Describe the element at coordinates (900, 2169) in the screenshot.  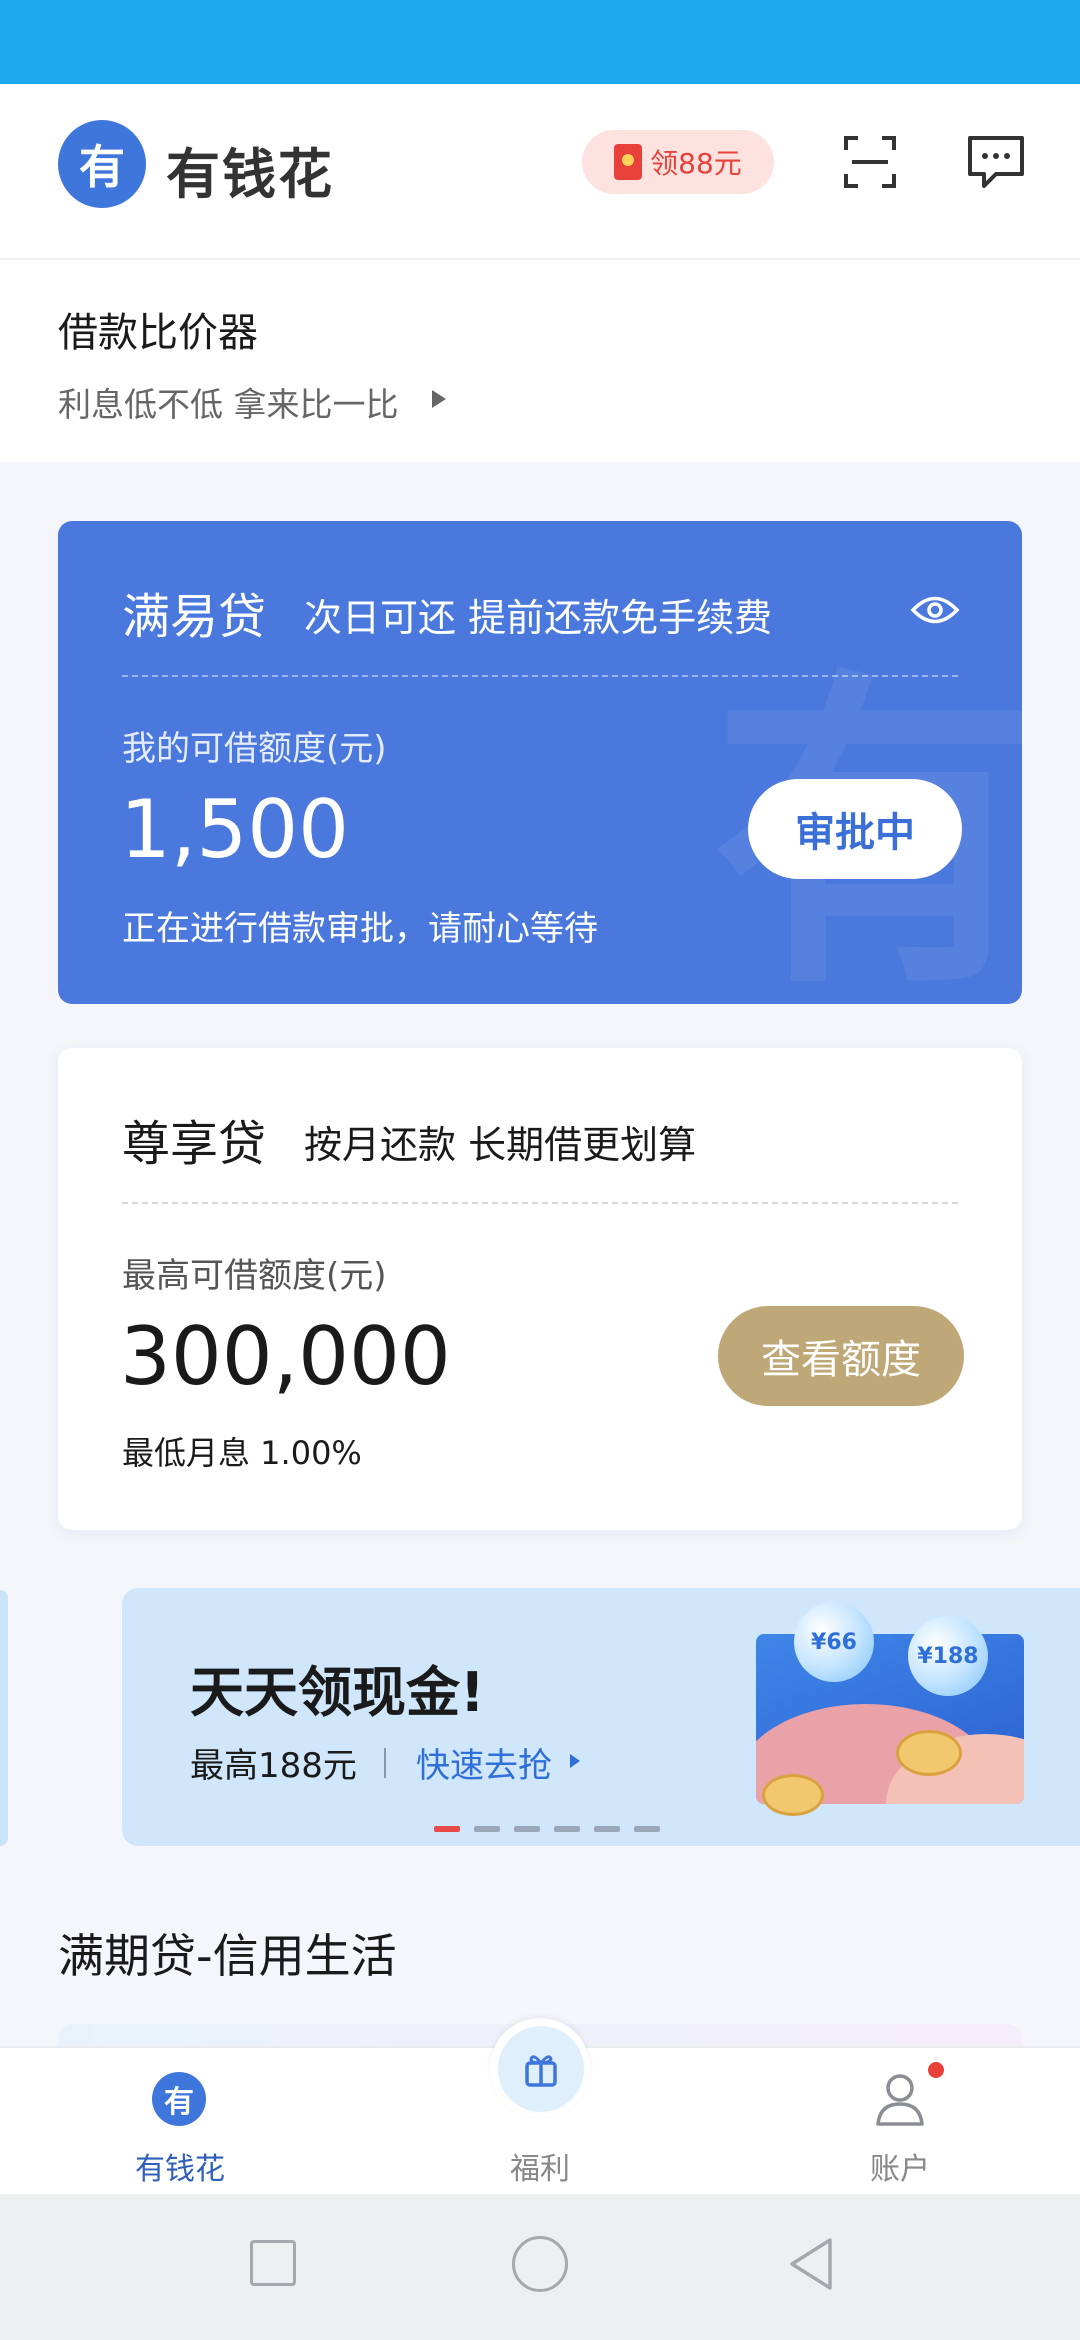
I see `tab-label: 账户` at that location.